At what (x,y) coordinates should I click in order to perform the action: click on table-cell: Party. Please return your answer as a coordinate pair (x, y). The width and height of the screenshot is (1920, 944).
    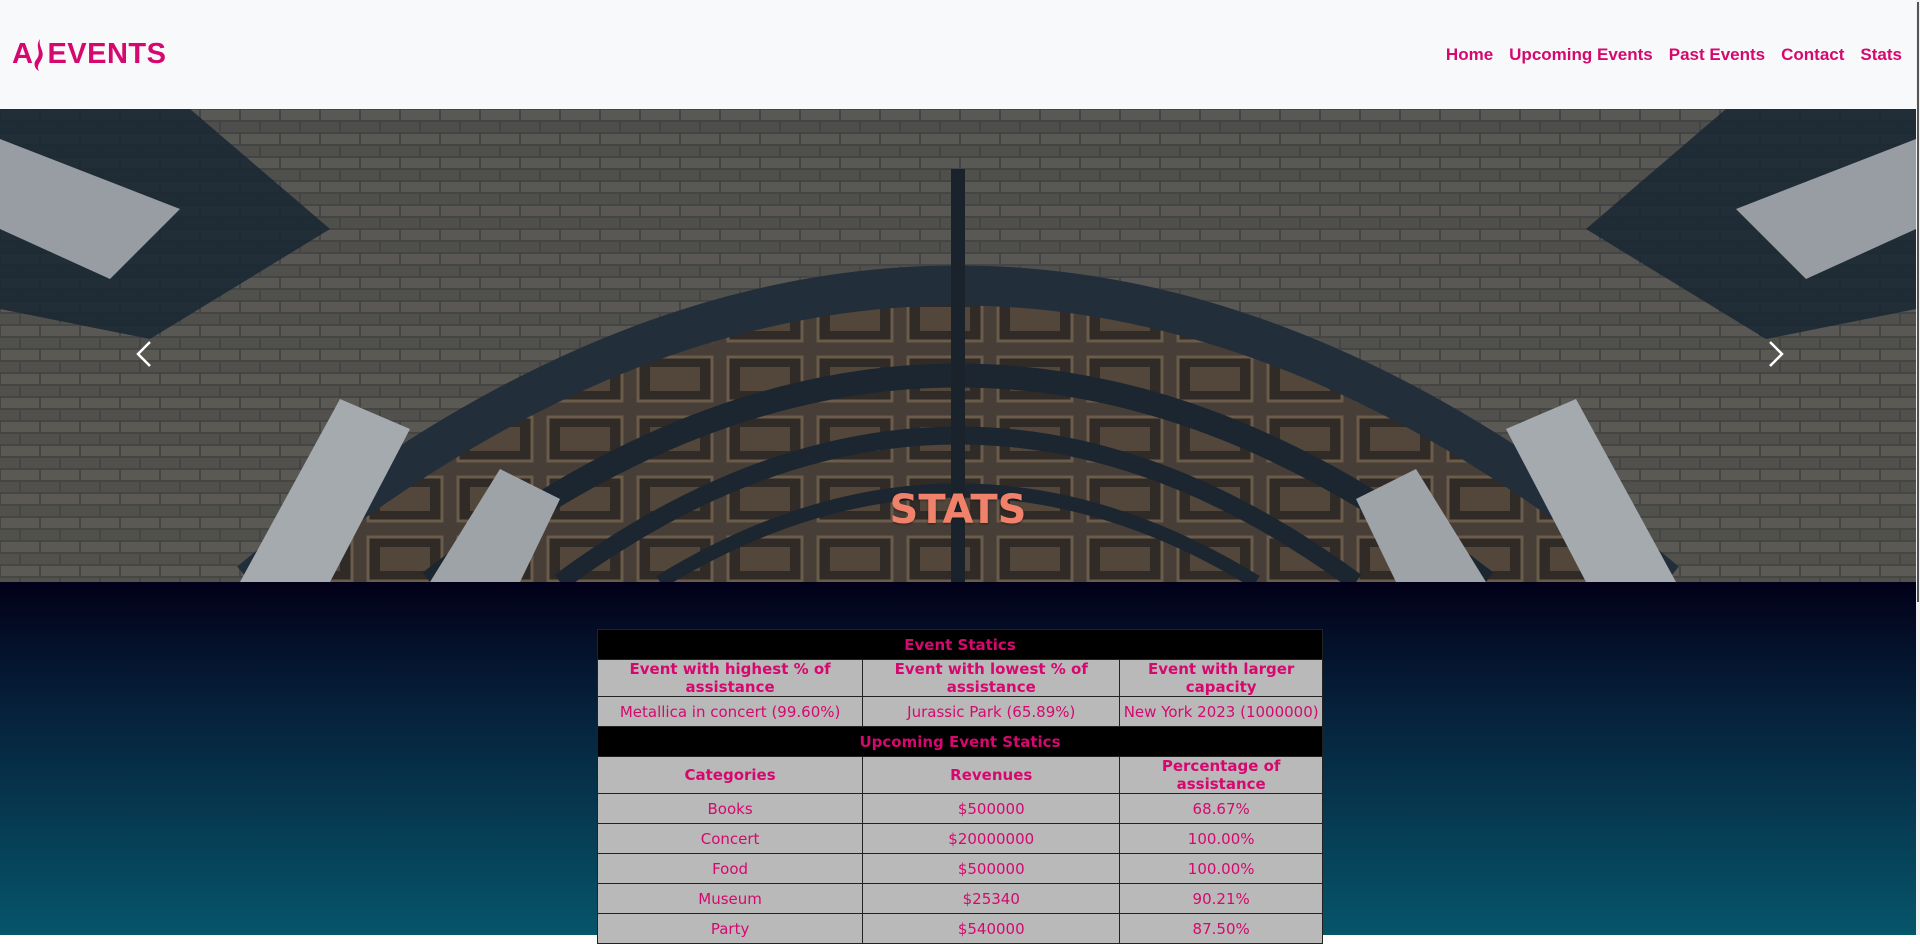
    Looking at the image, I should click on (730, 928).